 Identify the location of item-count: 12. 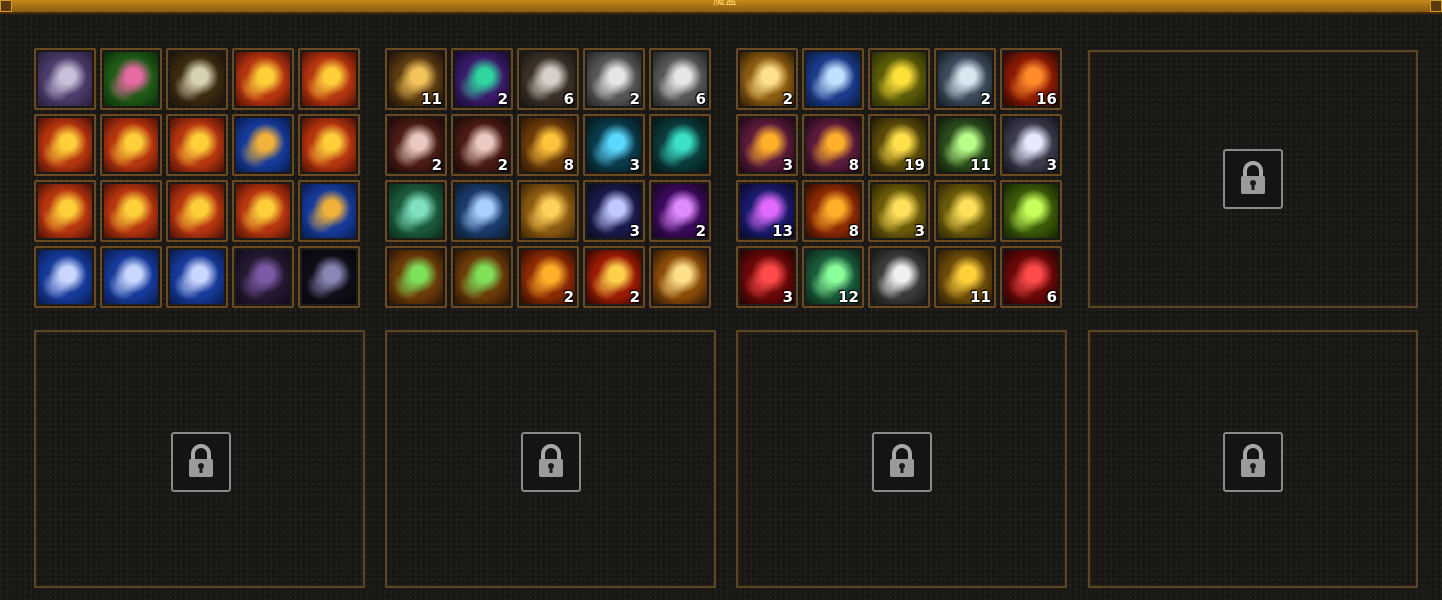
(848, 297).